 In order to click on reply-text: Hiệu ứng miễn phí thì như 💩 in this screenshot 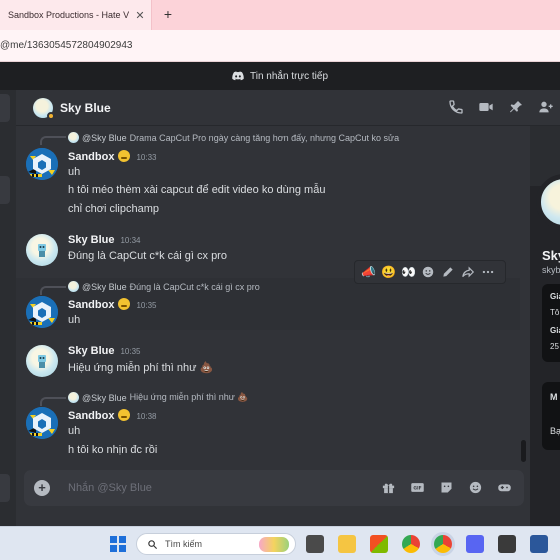, I will do `click(189, 397)`.